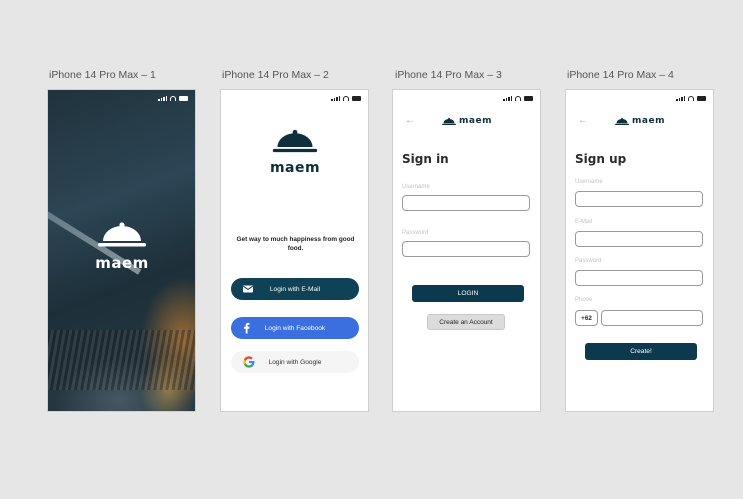 This screenshot has width=743, height=499. What do you see at coordinates (466, 322) in the screenshot?
I see `create-account-button: Create an Account` at bounding box center [466, 322].